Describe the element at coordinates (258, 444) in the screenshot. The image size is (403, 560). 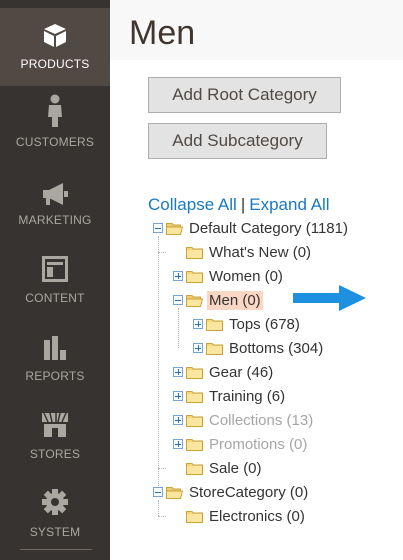
I see `tree-node-label: Promotions (0)` at that location.